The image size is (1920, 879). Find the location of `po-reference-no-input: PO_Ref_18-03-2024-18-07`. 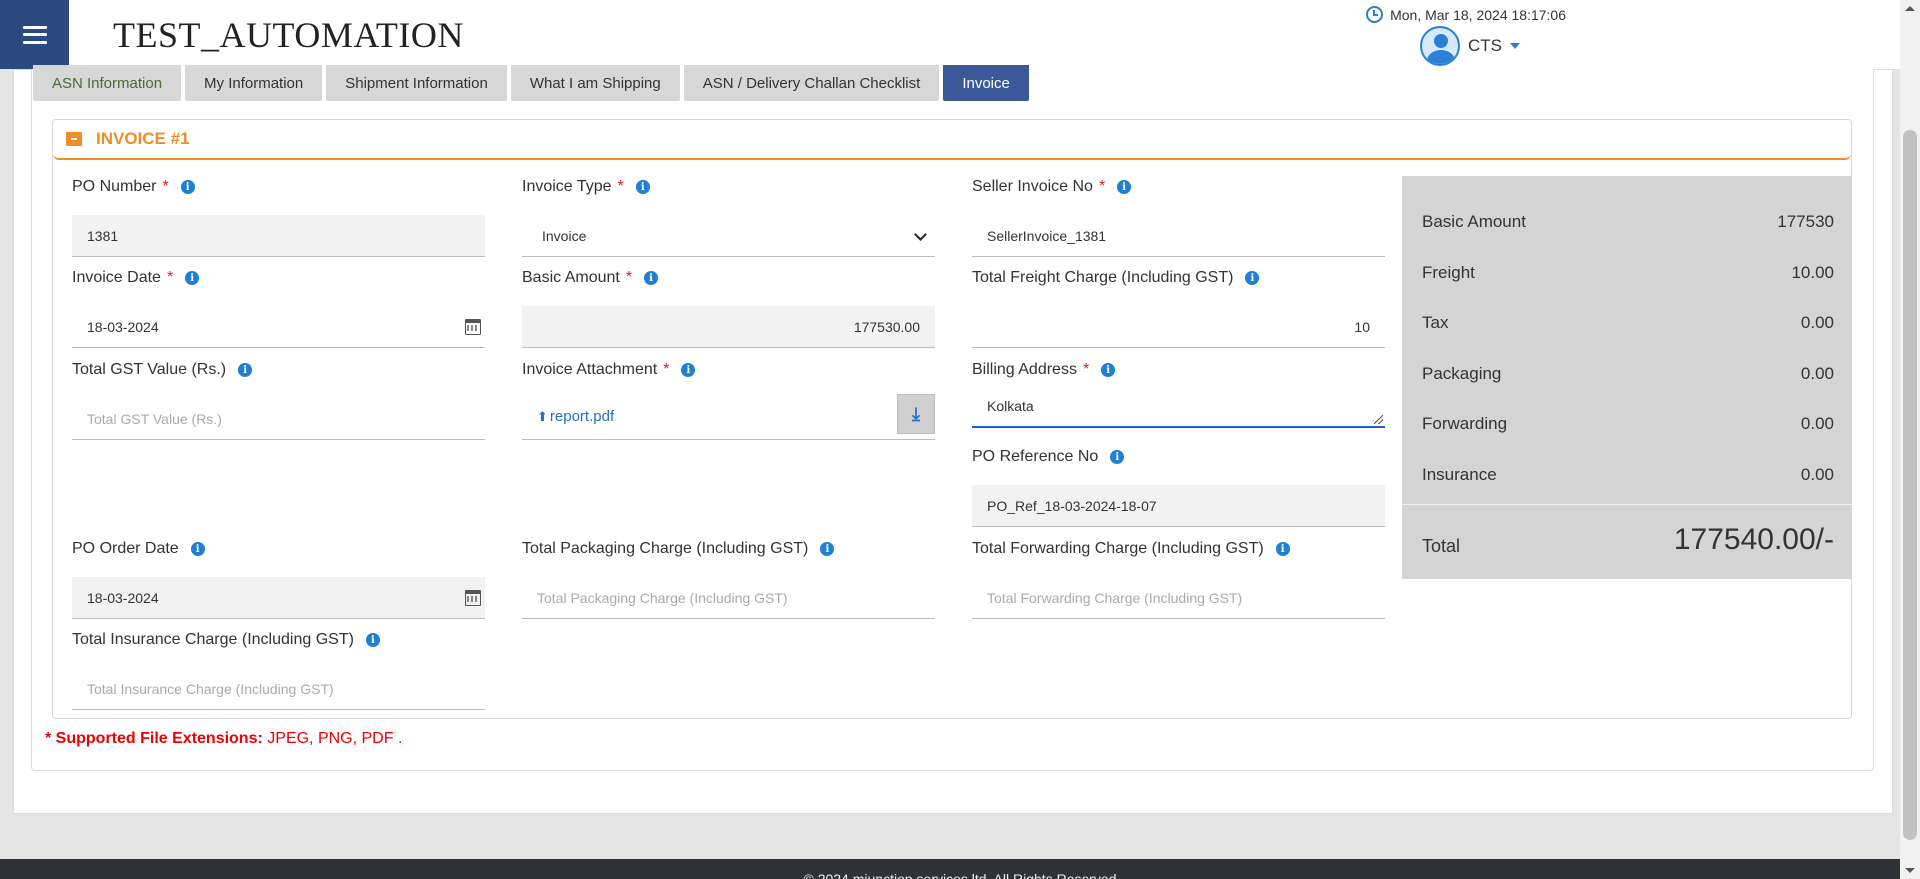

po-reference-no-input: PO_Ref_18-03-2024-18-07 is located at coordinates (1178, 506).